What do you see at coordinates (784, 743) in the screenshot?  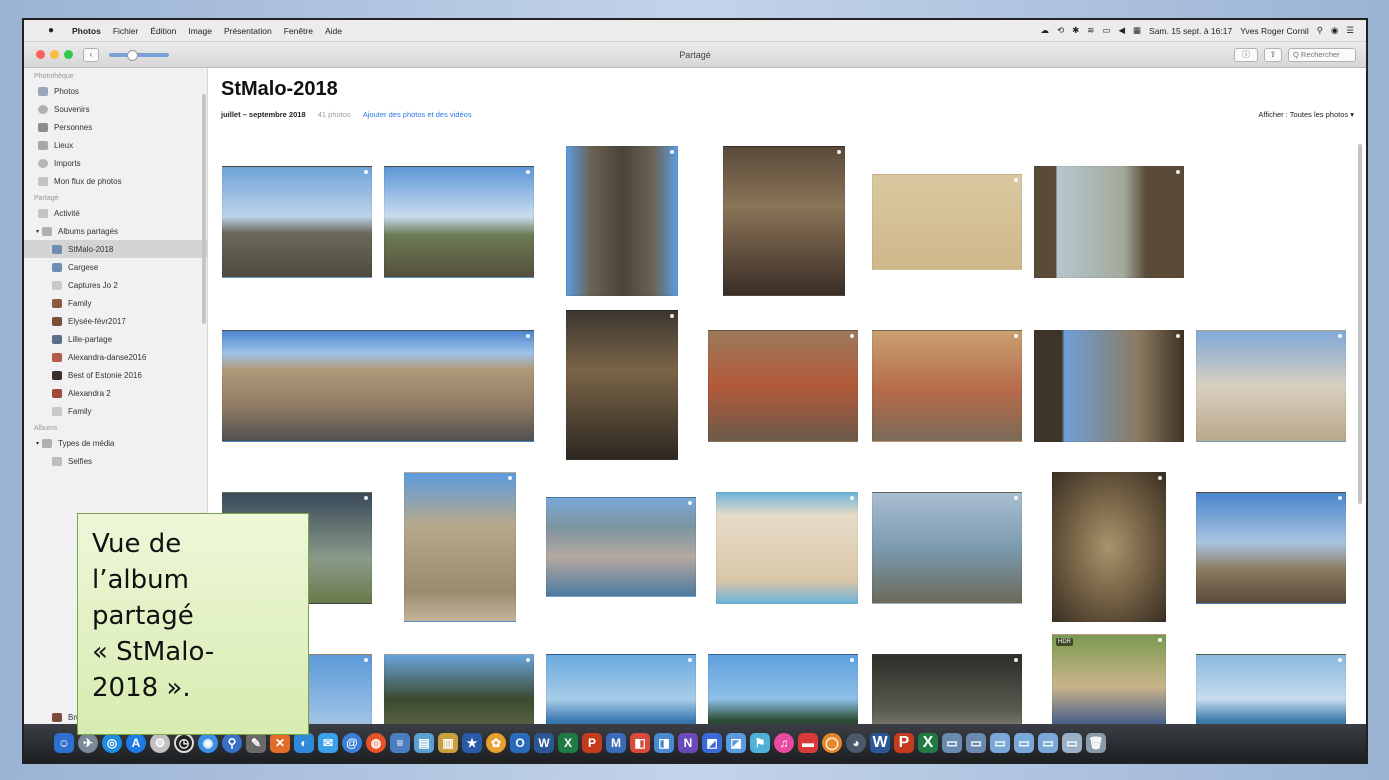 I see `itunes-icon: ♫` at bounding box center [784, 743].